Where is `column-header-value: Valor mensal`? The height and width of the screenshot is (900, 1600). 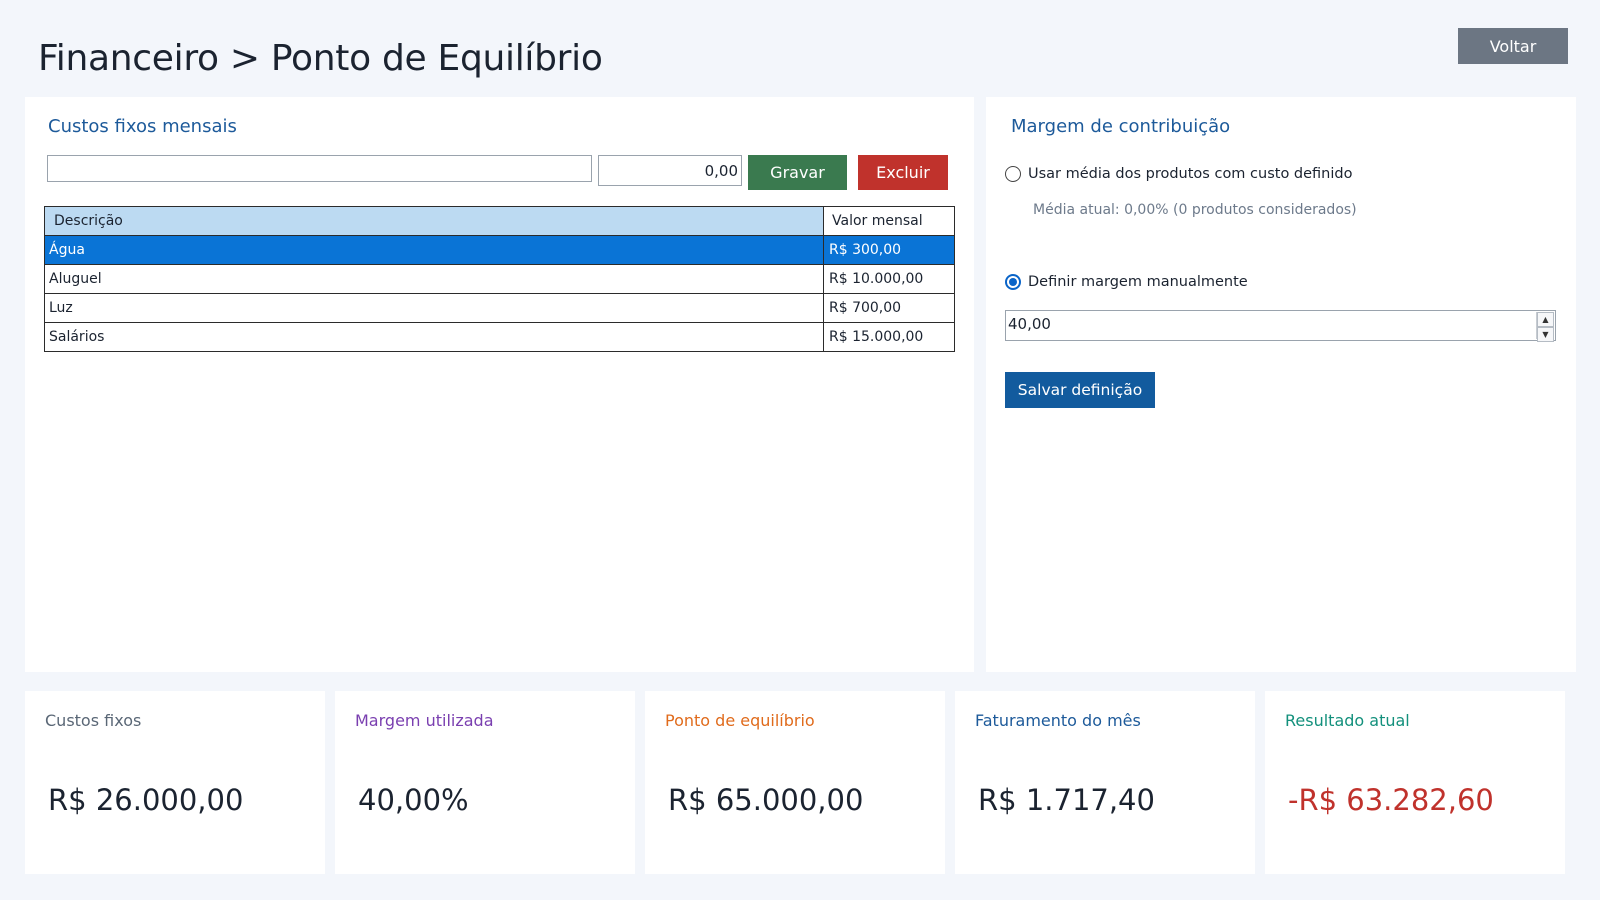
column-header-value: Valor mensal is located at coordinates (889, 221).